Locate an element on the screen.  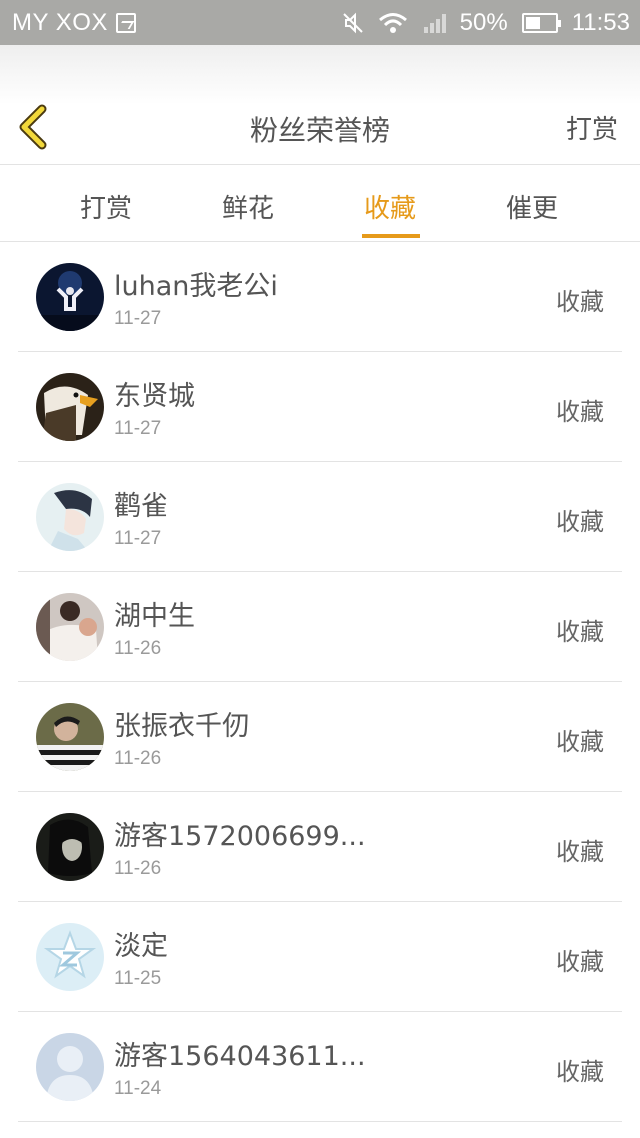
status-bar-right: 50% 11:53 is located at coordinates (479, 23).